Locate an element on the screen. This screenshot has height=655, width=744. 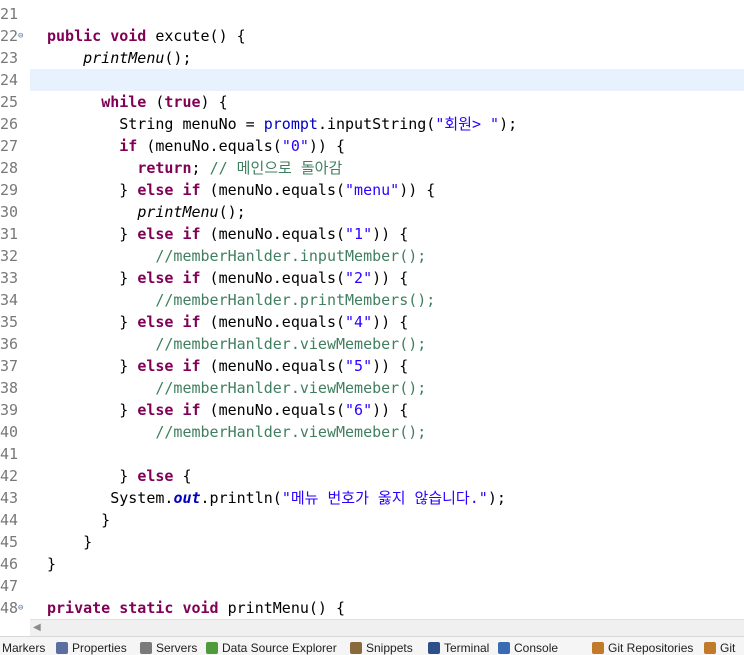
keyword-token: static is located at coordinates (146, 607).